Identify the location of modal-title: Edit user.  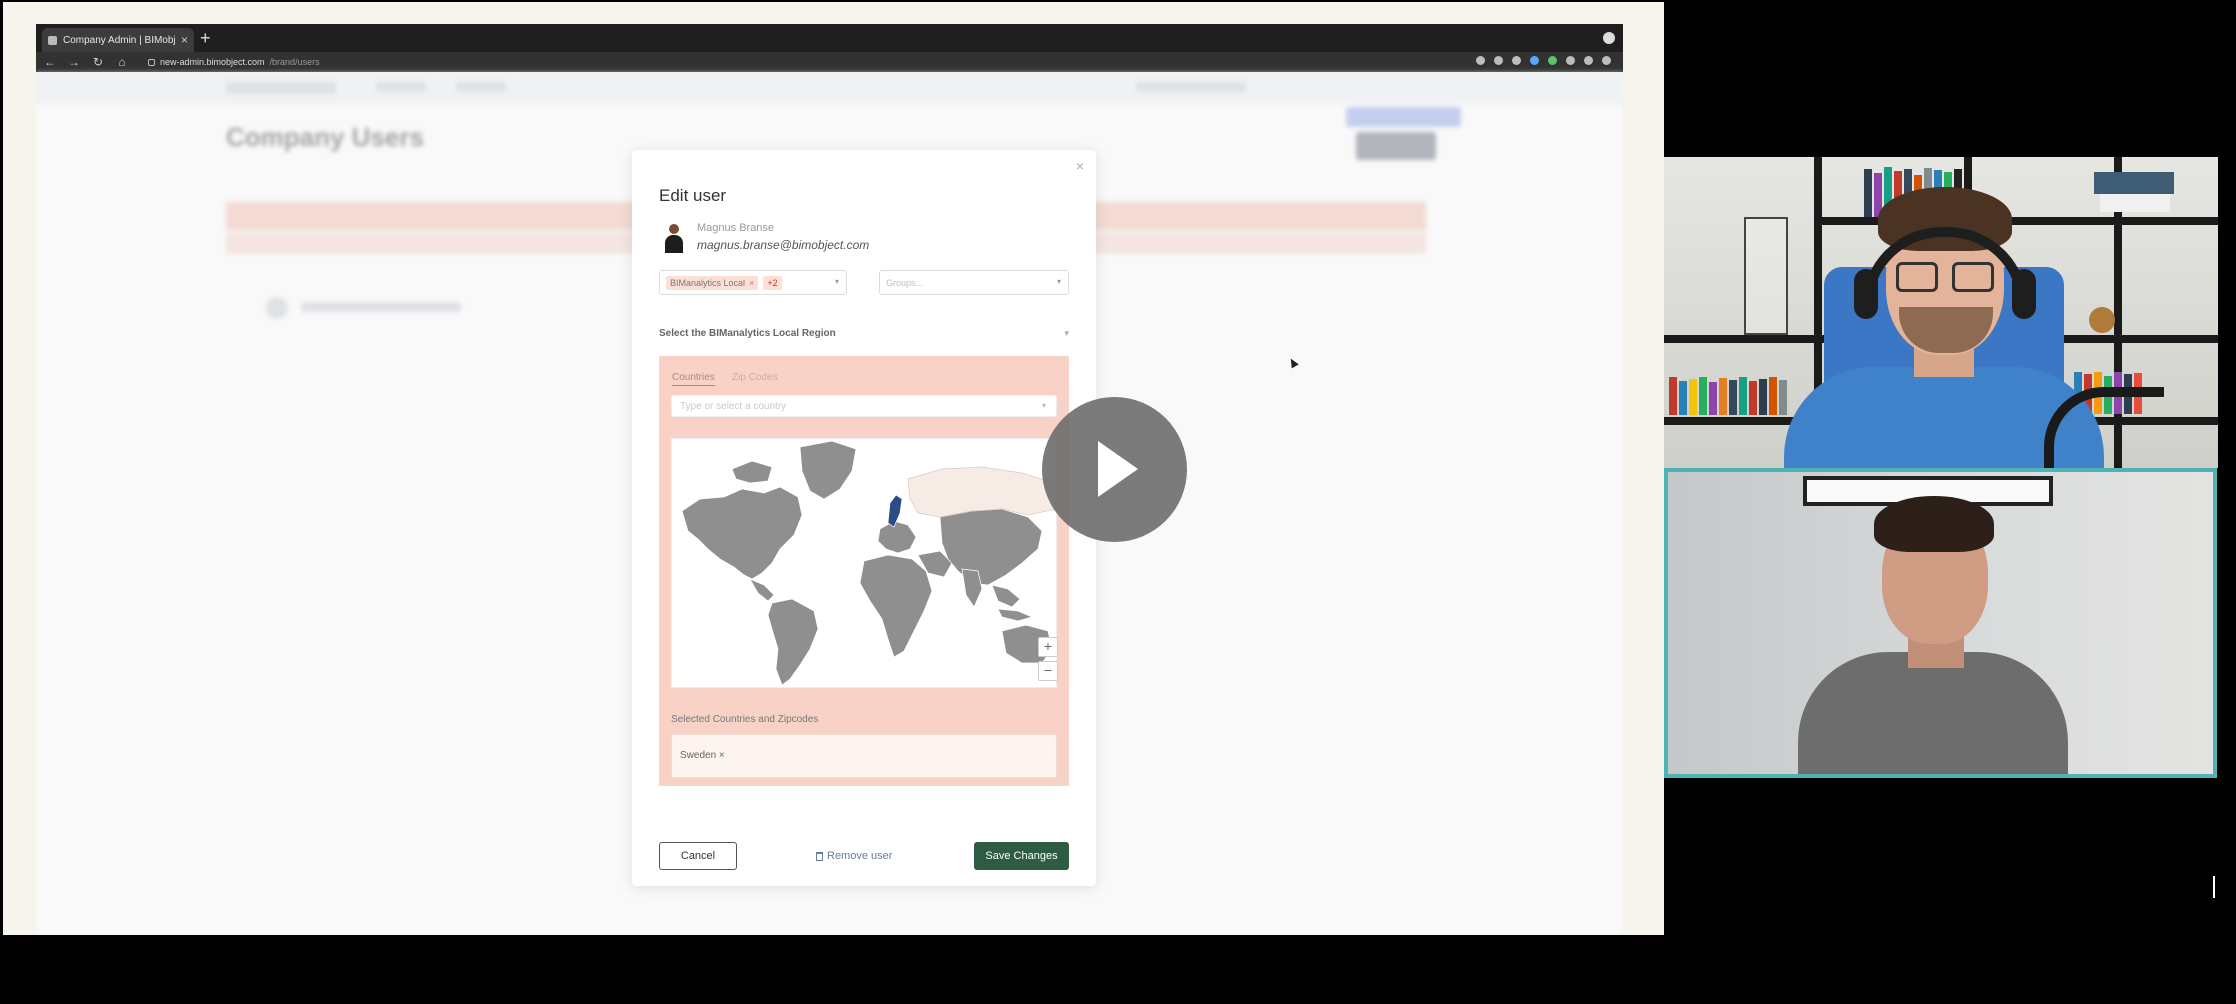
(693, 195).